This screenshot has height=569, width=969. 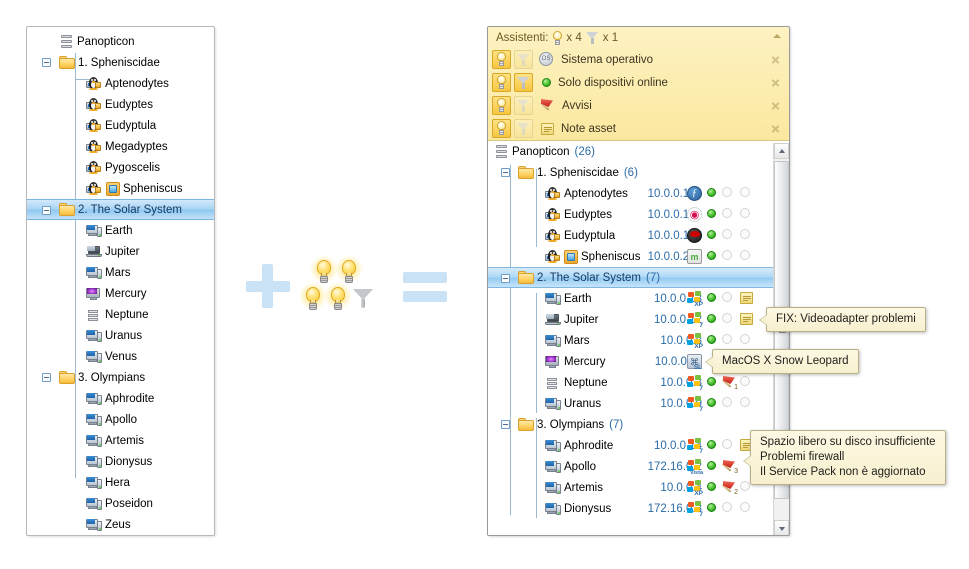 I want to click on device-group-solar-system: 2. The Solar System (7), so click(x=638, y=277).